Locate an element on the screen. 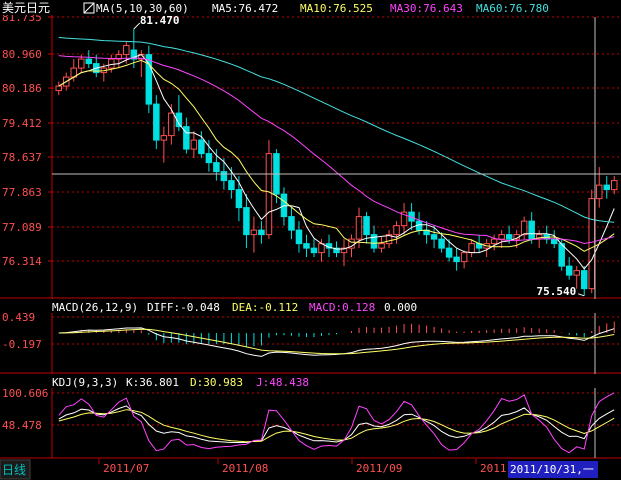 This screenshot has width=621, height=480. cursor-date-label: 2011/10/31,一 is located at coordinates (552, 469).